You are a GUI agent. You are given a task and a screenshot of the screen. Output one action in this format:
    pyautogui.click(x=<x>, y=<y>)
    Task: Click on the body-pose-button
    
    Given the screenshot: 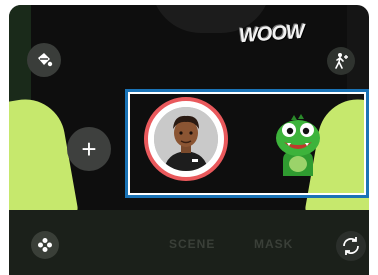 What is the action you would take?
    pyautogui.click(x=341, y=61)
    